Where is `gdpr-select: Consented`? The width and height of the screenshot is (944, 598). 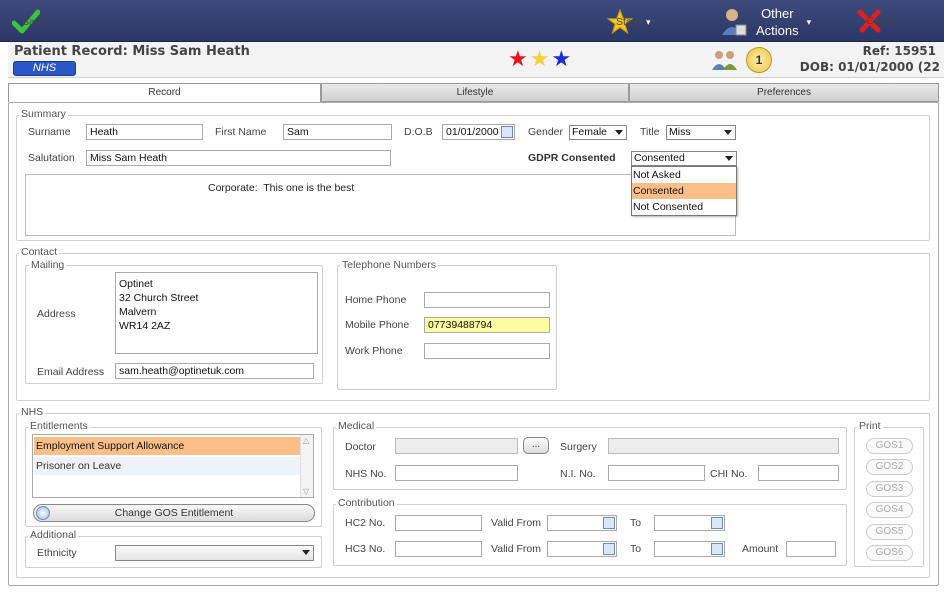 gdpr-select: Consented is located at coordinates (684, 158).